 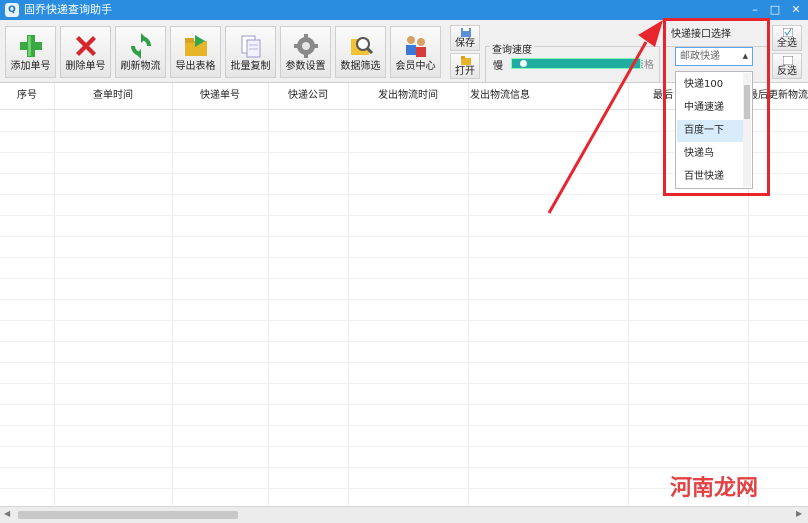 I want to click on refresh-logistics-button: 刷新物流, so click(x=140, y=52).